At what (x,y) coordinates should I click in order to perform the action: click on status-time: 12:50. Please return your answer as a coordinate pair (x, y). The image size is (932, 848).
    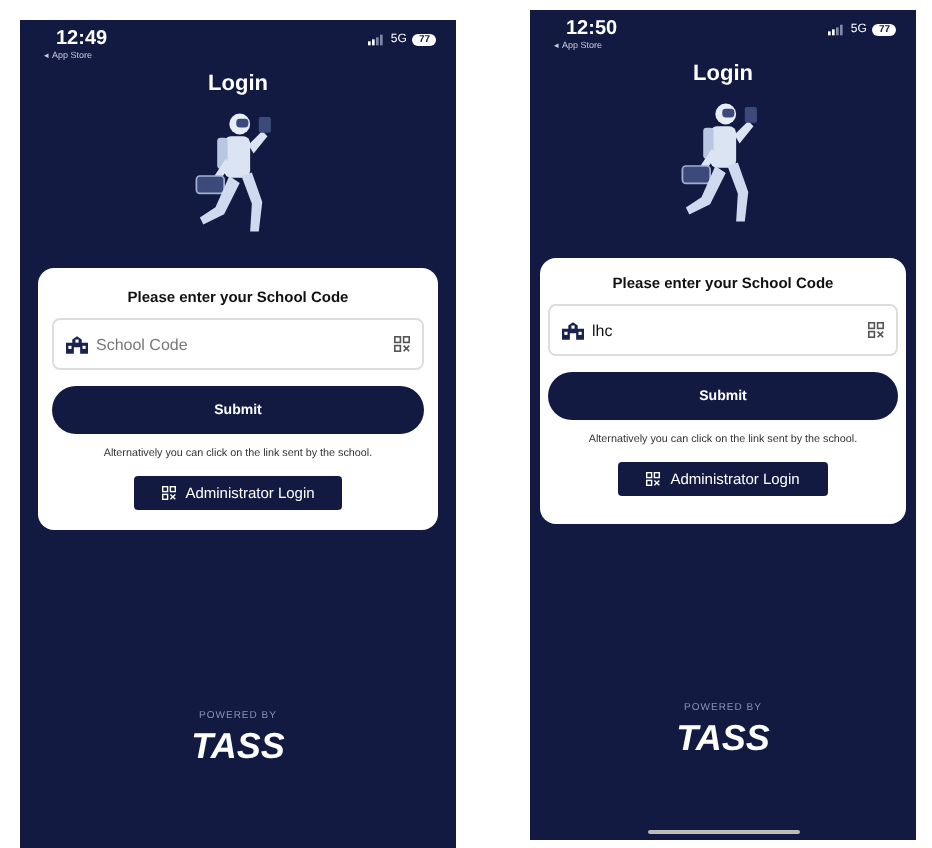
    Looking at the image, I should click on (591, 29).